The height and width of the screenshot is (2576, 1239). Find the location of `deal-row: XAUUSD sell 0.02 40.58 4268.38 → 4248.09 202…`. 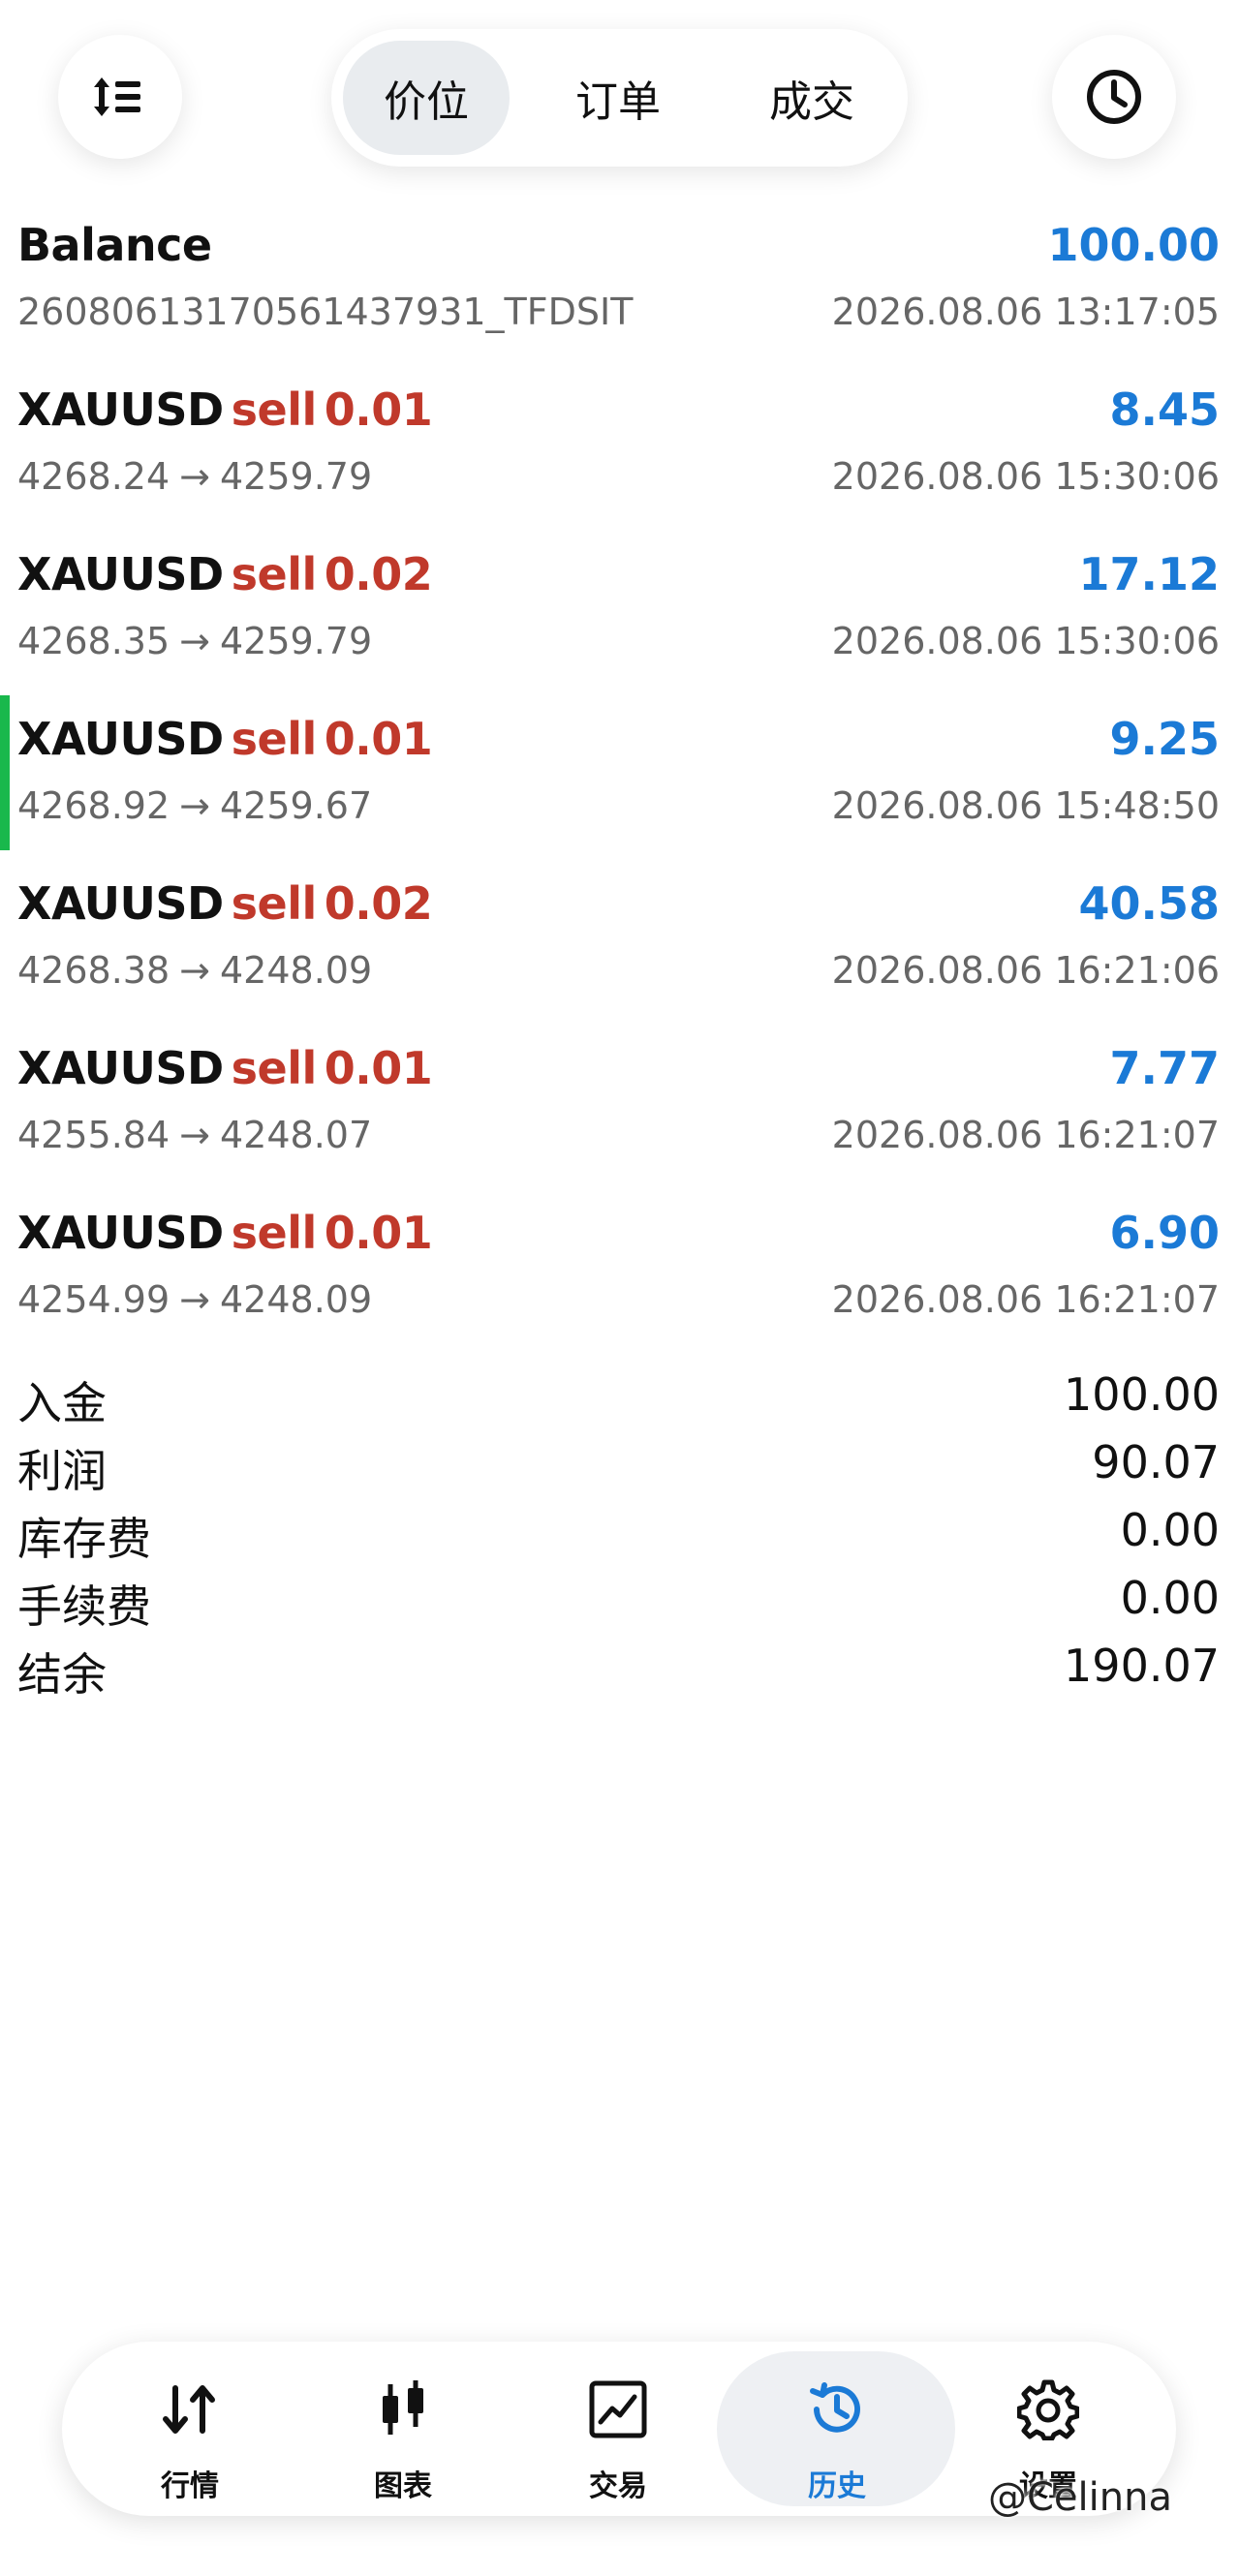

deal-row: XAUUSD sell 0.02 40.58 4268.38 → 4248.09 202… is located at coordinates (619, 934).